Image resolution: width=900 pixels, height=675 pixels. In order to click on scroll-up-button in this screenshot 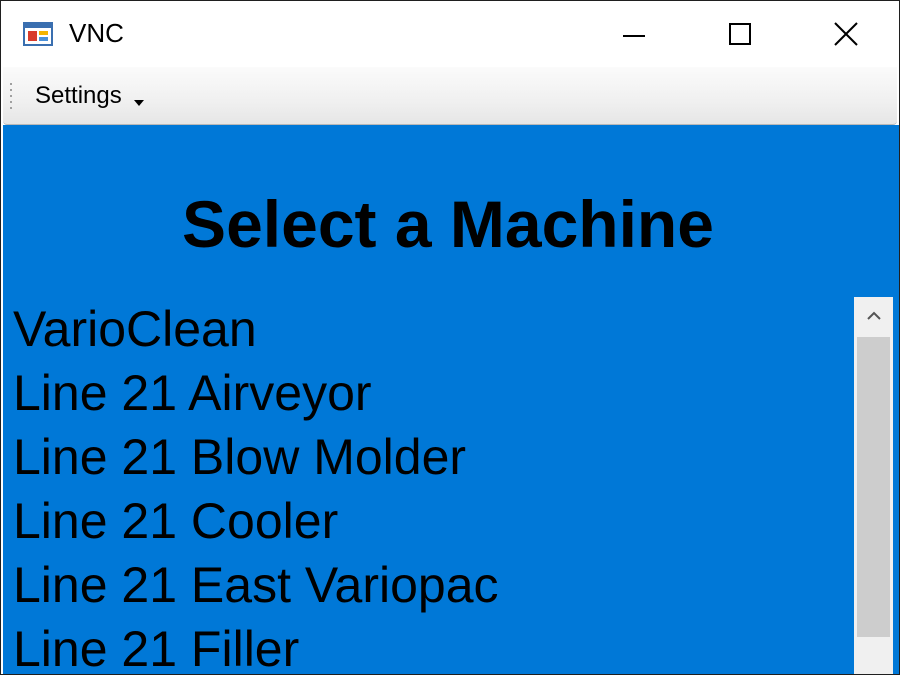, I will do `click(873, 316)`.